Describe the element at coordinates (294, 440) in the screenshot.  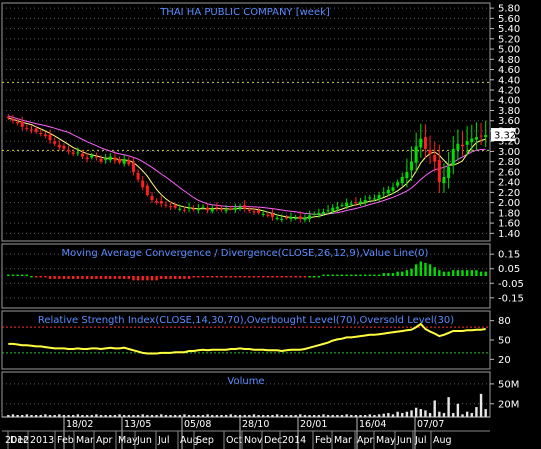
I see `x-axis-month-label: 2014` at that location.